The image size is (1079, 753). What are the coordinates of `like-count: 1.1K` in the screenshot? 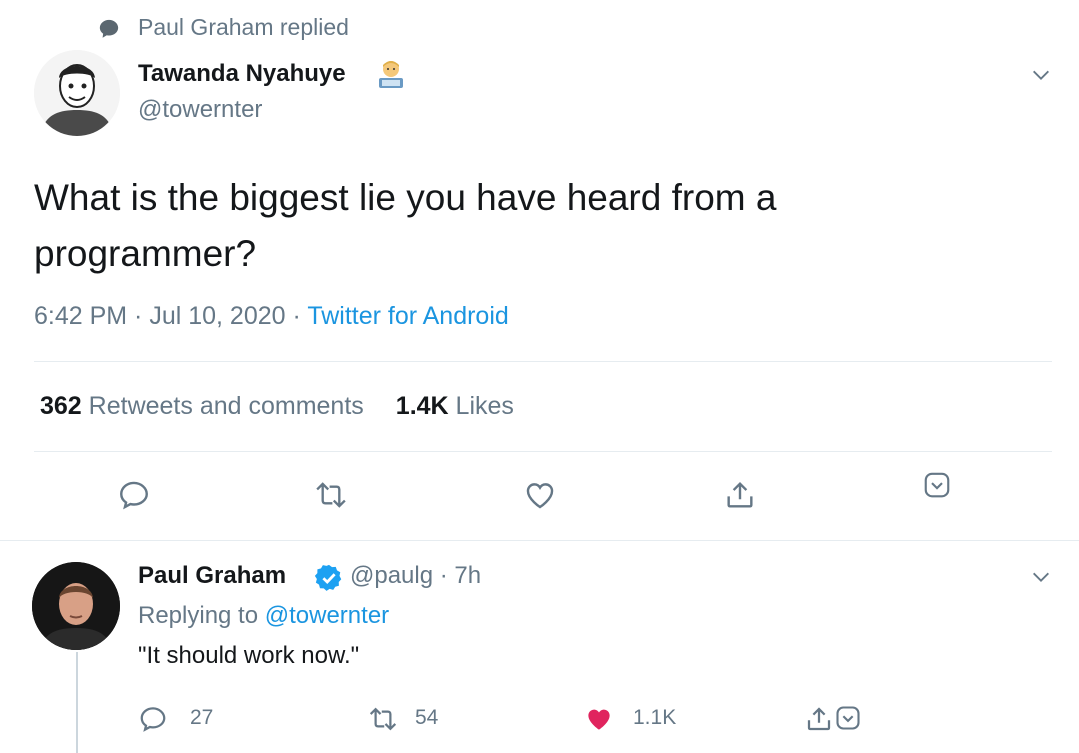 It's located at (655, 717).